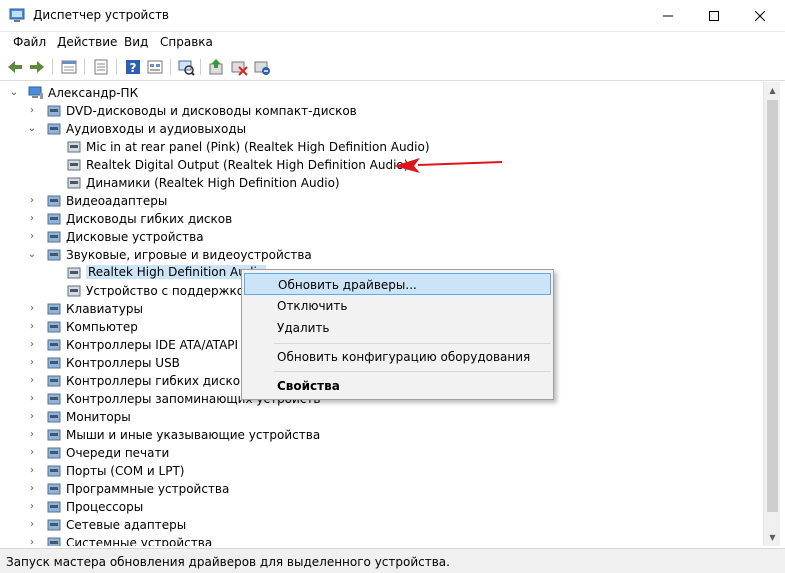  What do you see at coordinates (69, 67) in the screenshot?
I see `properties-icon` at bounding box center [69, 67].